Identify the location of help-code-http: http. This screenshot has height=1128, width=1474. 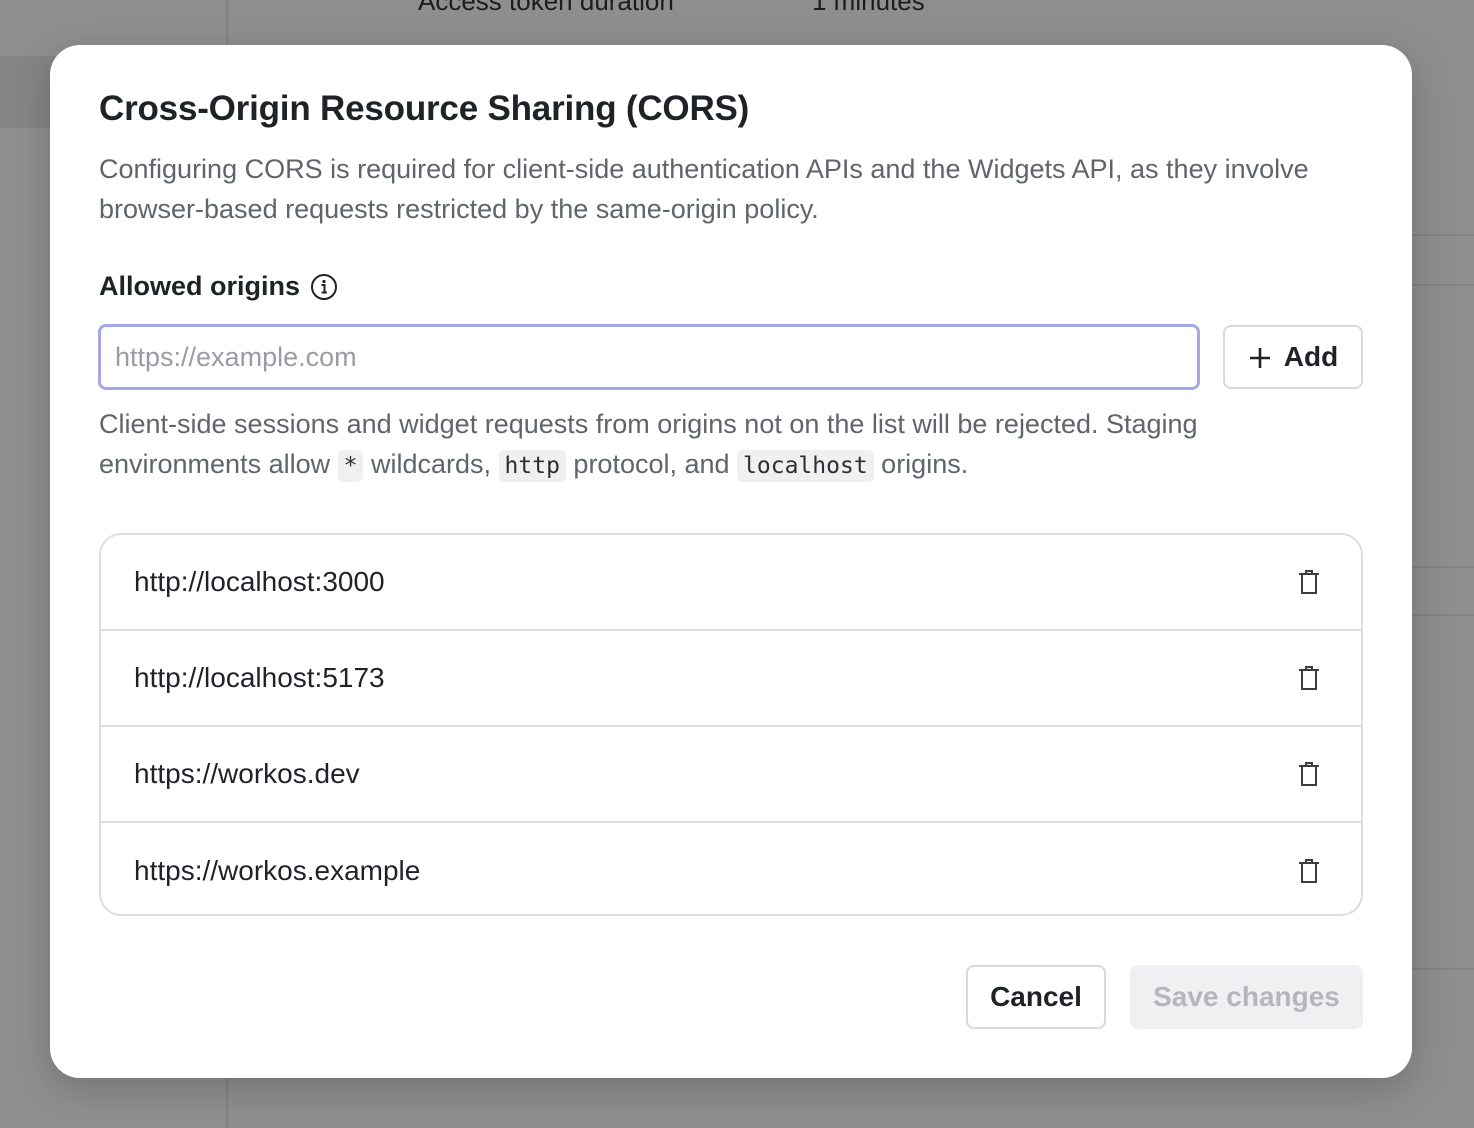
(532, 466).